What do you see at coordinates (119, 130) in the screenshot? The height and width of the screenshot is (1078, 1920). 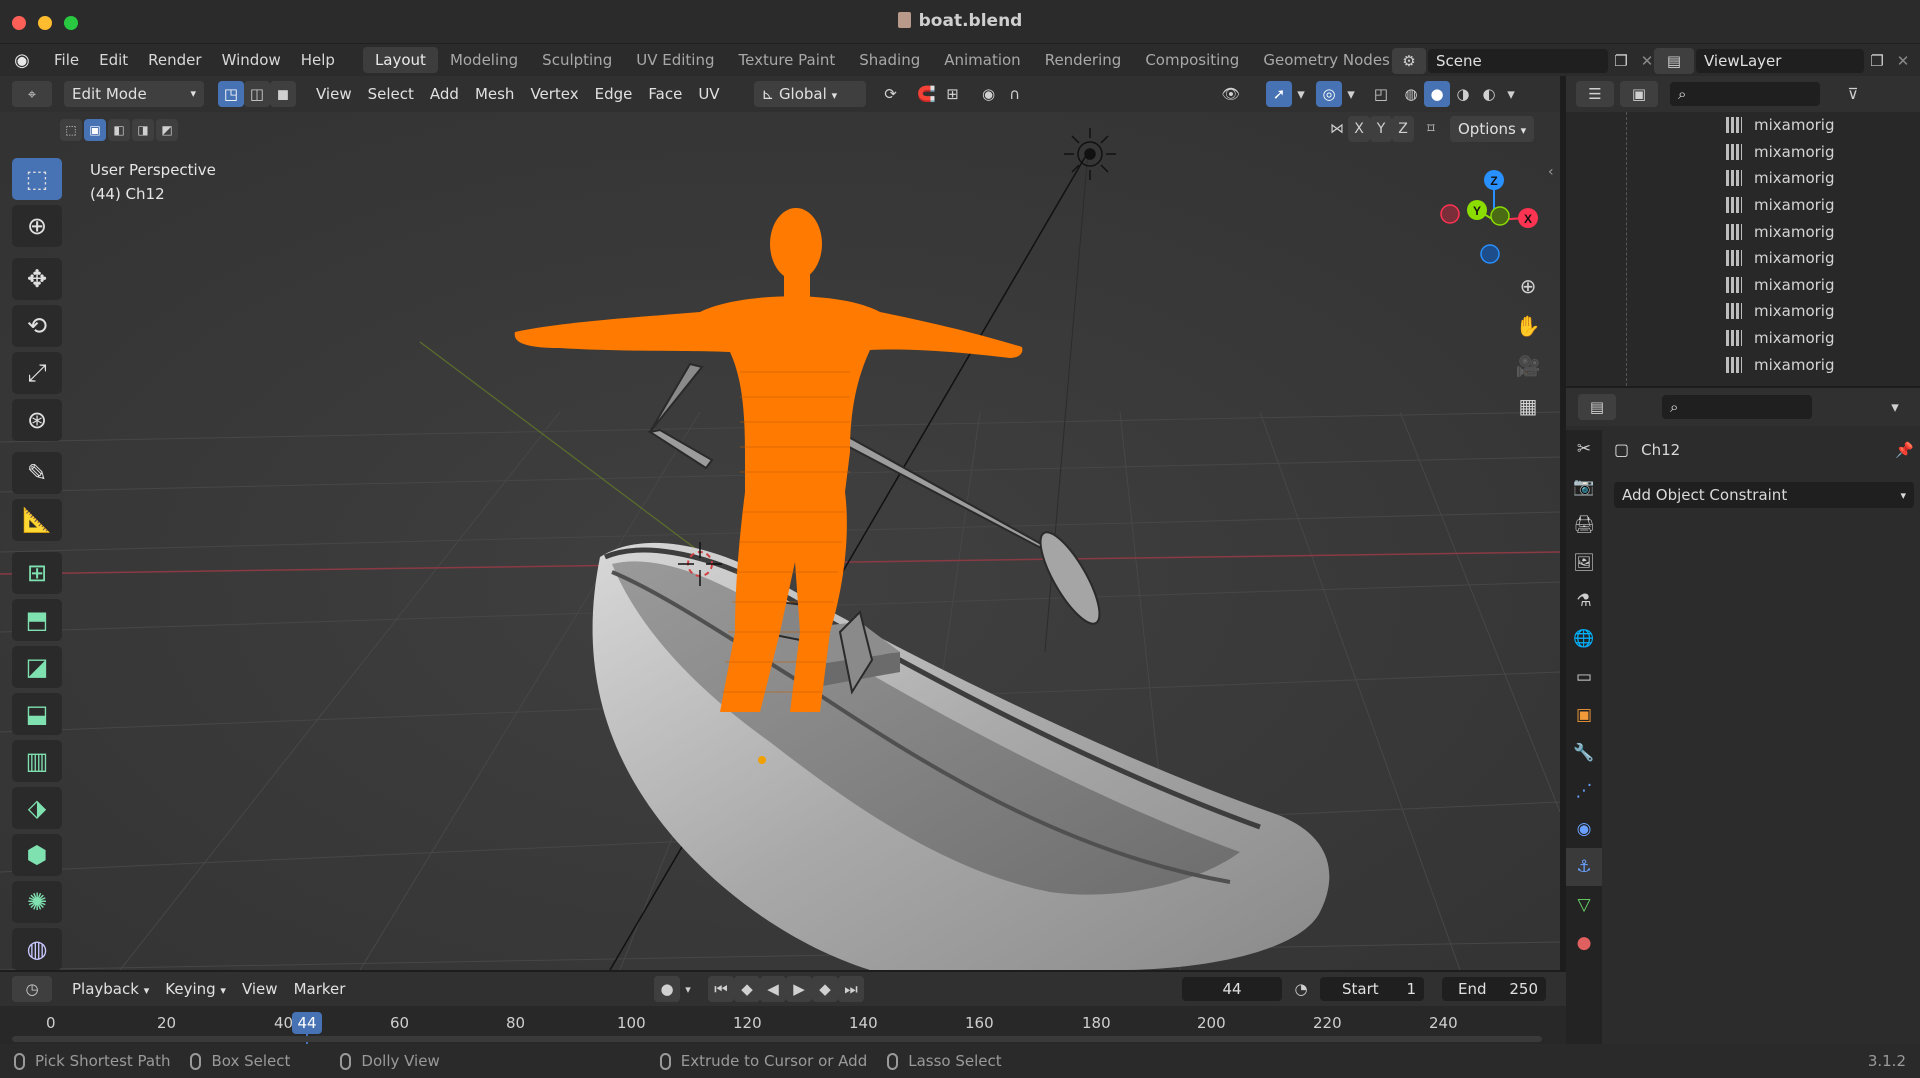 I see `select-subtract-icon: ◧` at bounding box center [119, 130].